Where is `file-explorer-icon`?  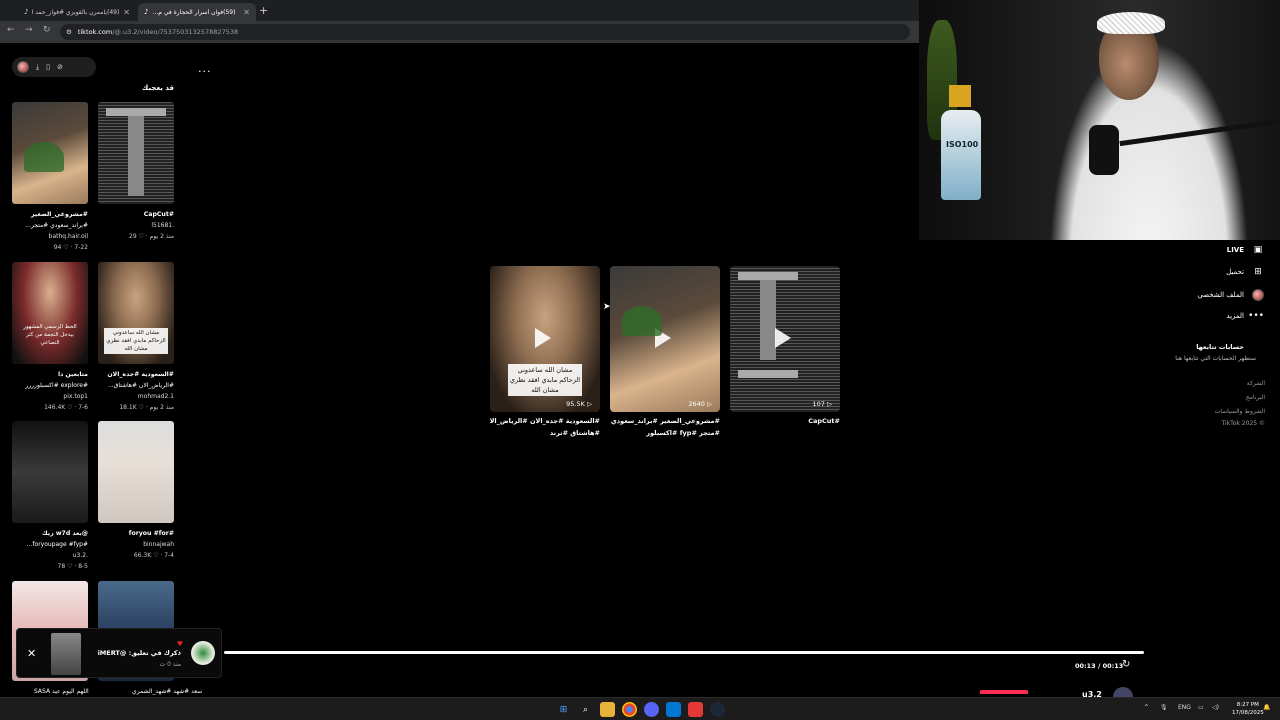 file-explorer-icon is located at coordinates (607, 709).